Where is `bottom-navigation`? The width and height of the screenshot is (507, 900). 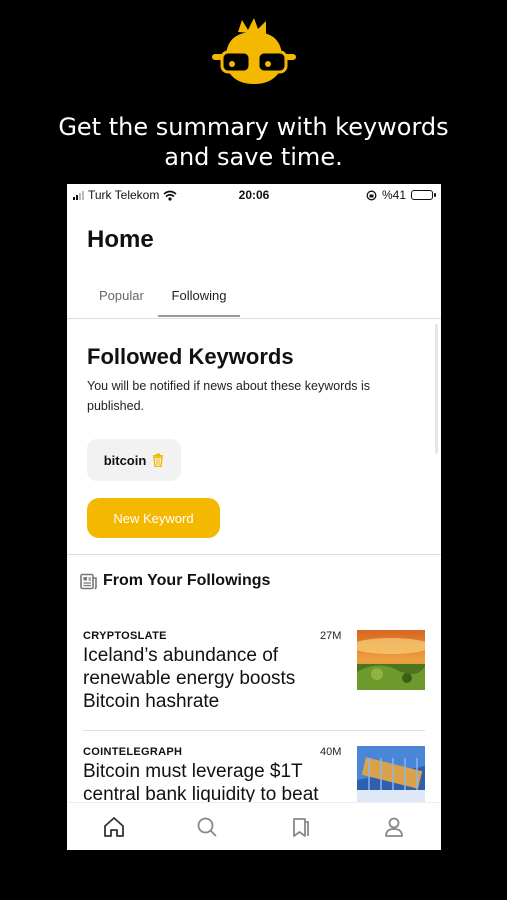
bottom-navigation is located at coordinates (254, 826).